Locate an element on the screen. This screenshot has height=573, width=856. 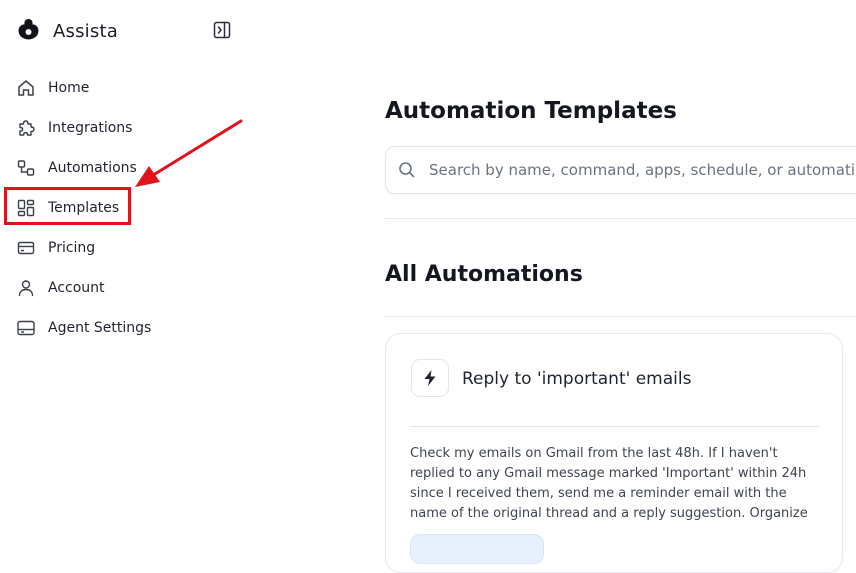
search-icon is located at coordinates (407, 170).